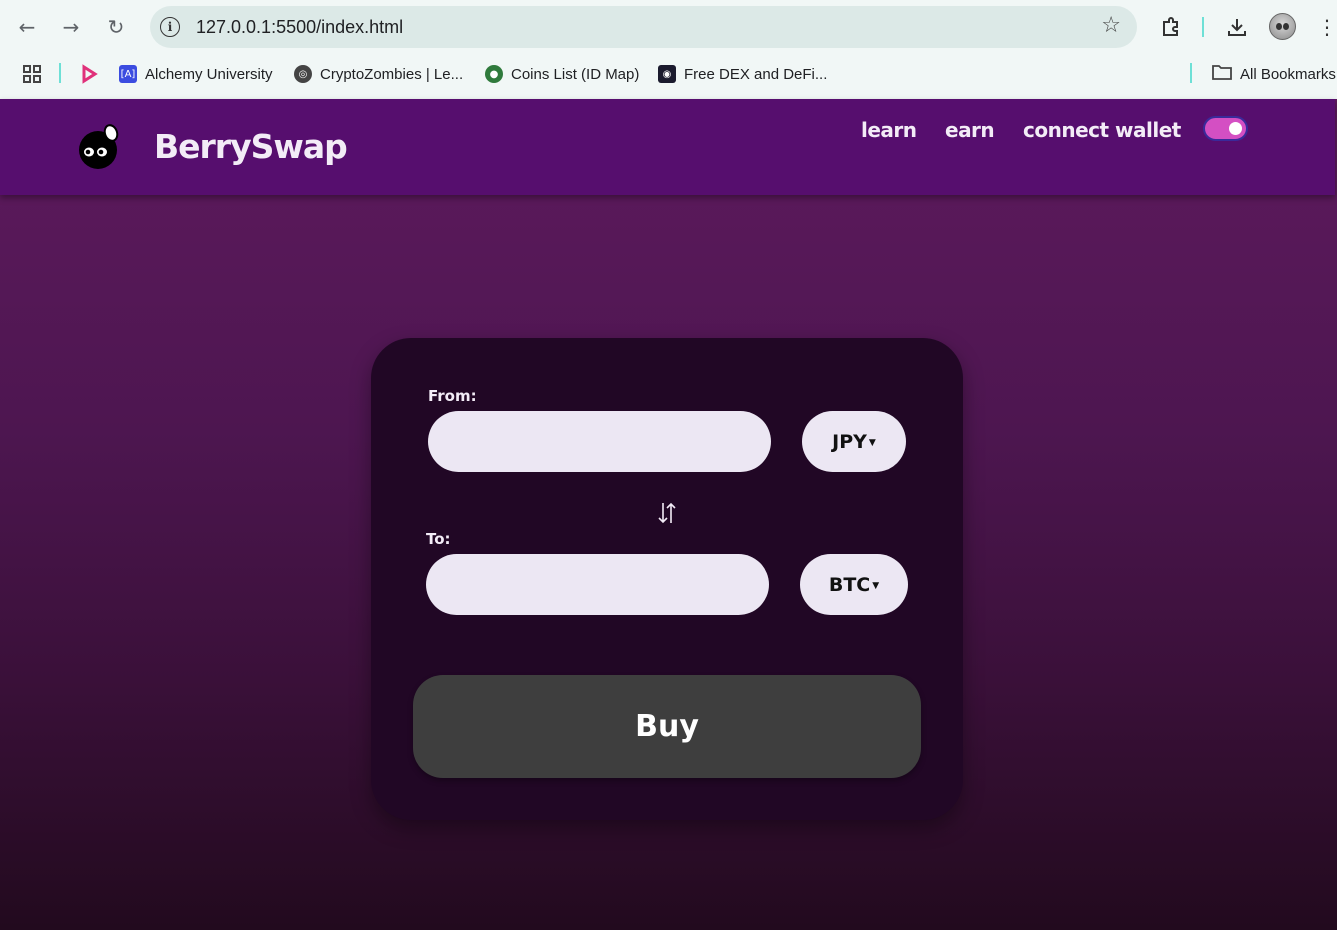 The height and width of the screenshot is (930, 1337). What do you see at coordinates (303, 74) in the screenshot?
I see `globe-icon: ◎` at bounding box center [303, 74].